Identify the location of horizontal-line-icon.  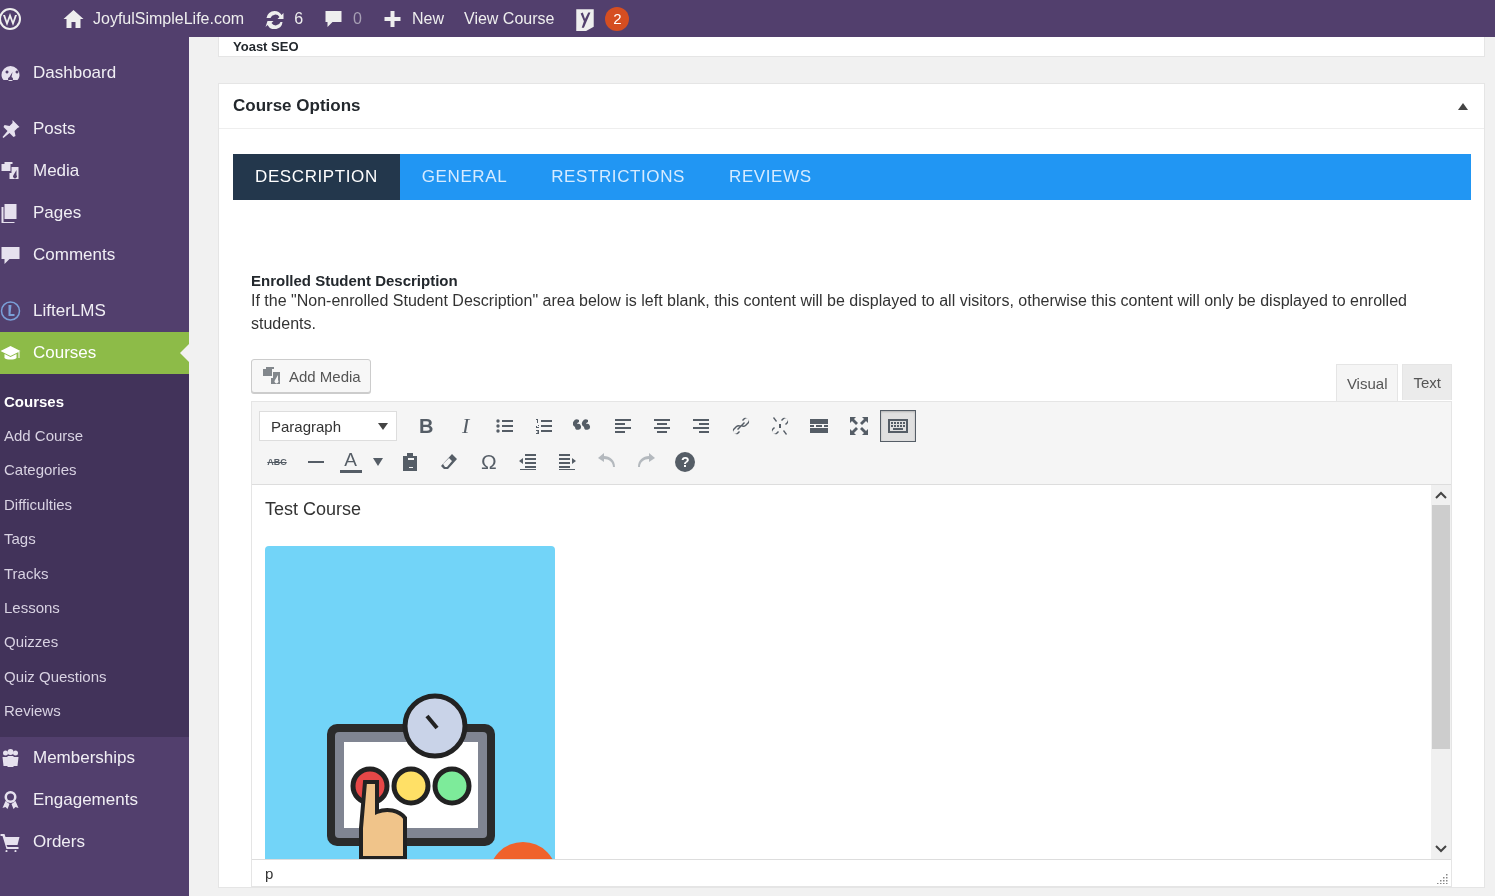
(316, 462).